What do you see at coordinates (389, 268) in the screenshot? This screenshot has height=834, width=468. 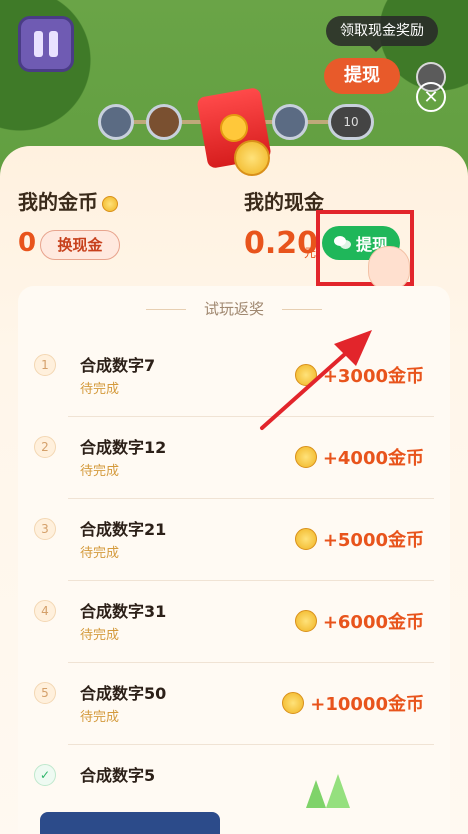 I see `hand-pointer-icon` at bounding box center [389, 268].